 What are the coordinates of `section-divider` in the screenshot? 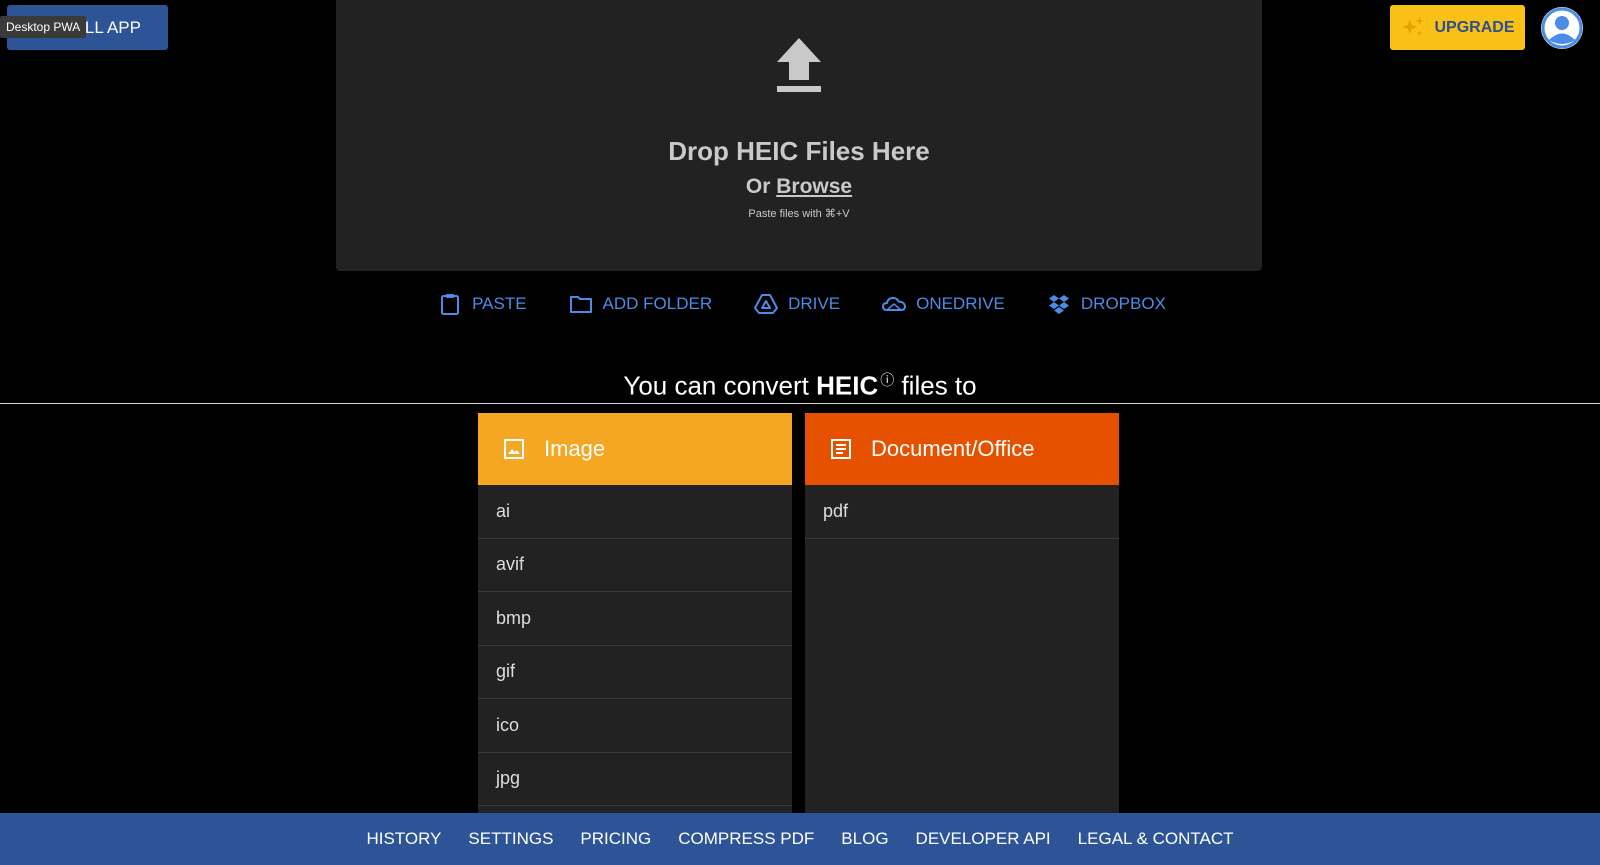 It's located at (800, 403).